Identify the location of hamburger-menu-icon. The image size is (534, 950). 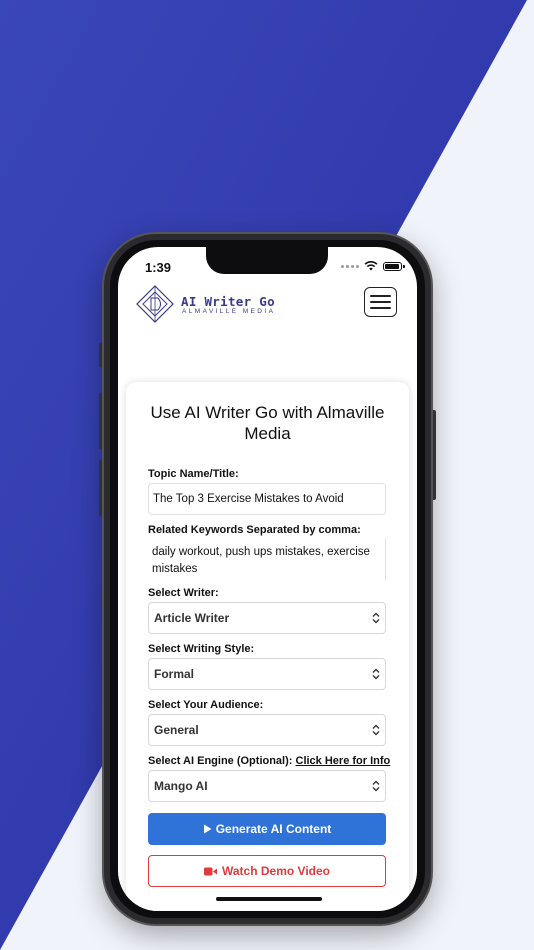
(380, 302).